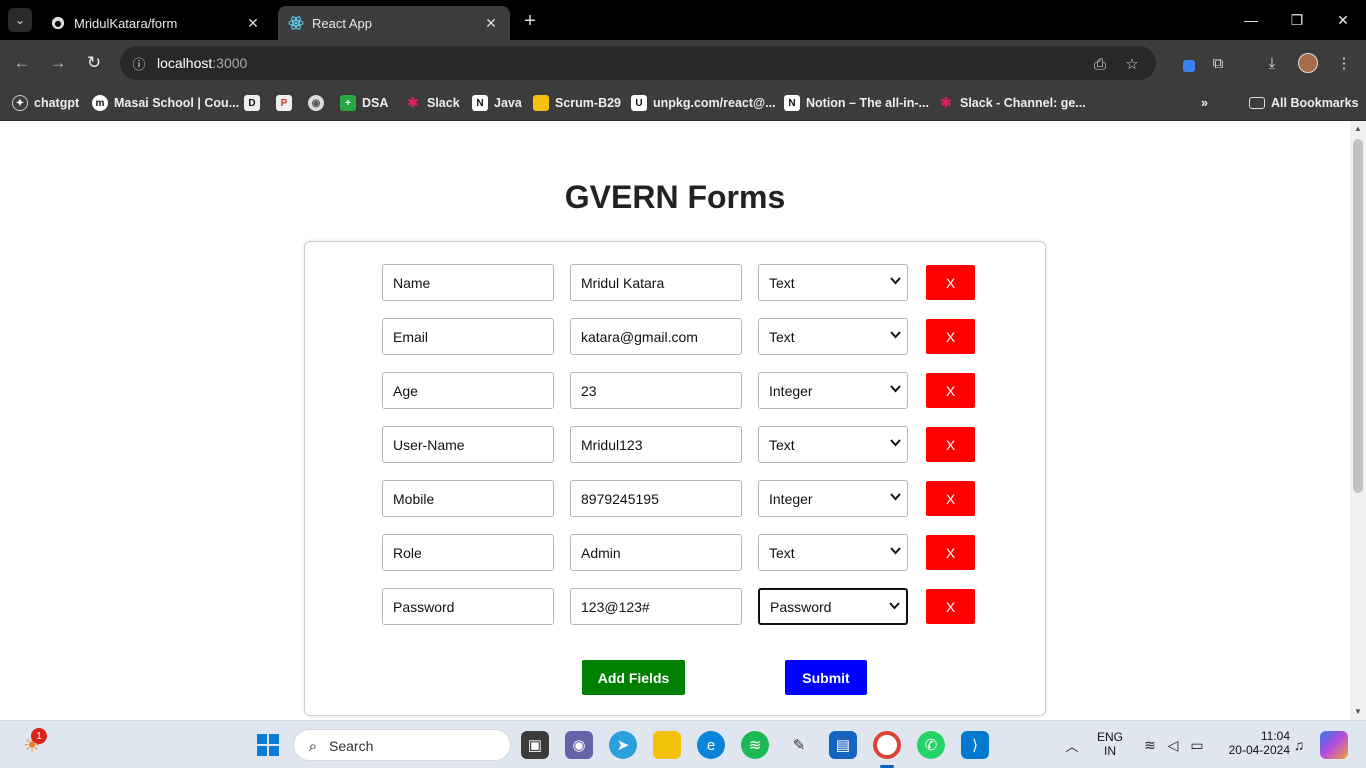 The image size is (1366, 768). What do you see at coordinates (826, 677) in the screenshot?
I see `submit-button: Submit` at bounding box center [826, 677].